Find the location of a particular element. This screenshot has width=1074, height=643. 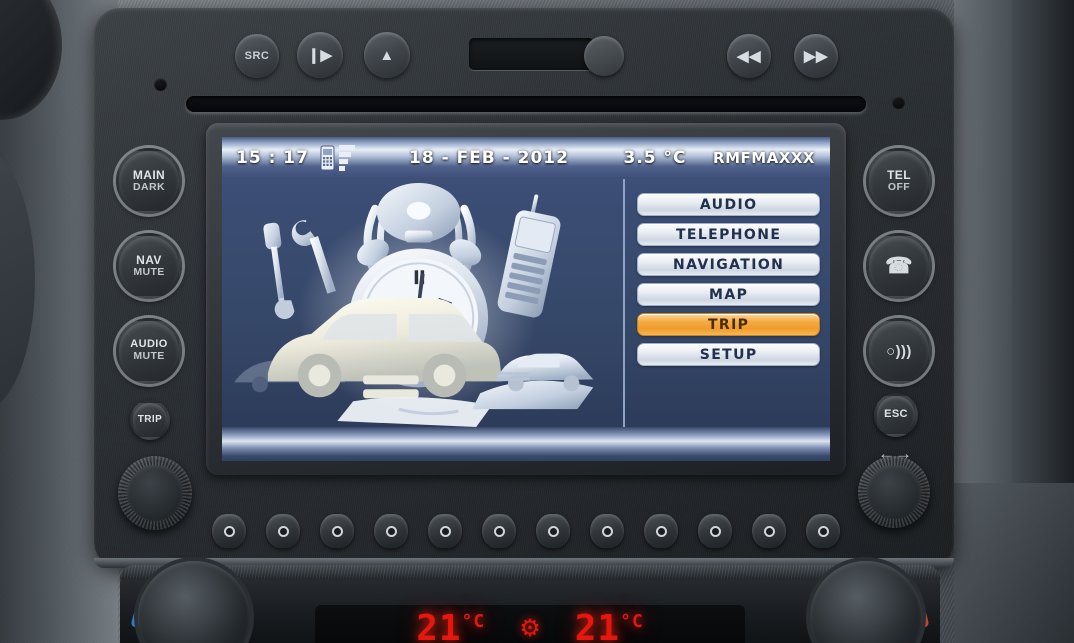

screw-hole-right is located at coordinates (898, 102).